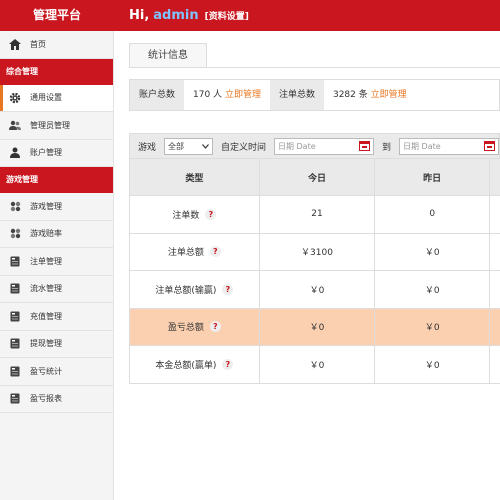 This screenshot has width=500, height=500. What do you see at coordinates (15, 44) in the screenshot?
I see `home-icon` at bounding box center [15, 44].